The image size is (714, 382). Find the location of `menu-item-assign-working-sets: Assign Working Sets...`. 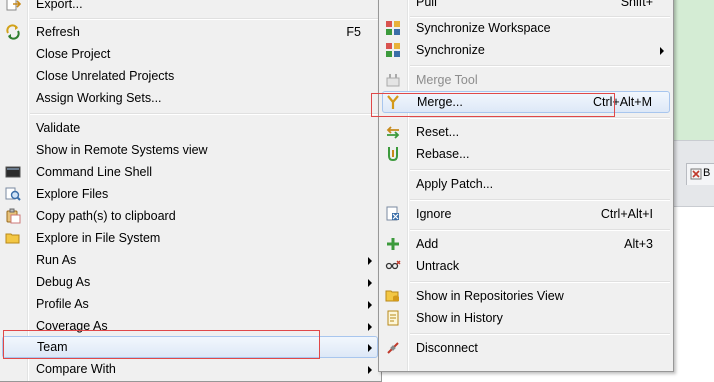

menu-item-assign-working-sets: Assign Working Sets... is located at coordinates (190, 98).